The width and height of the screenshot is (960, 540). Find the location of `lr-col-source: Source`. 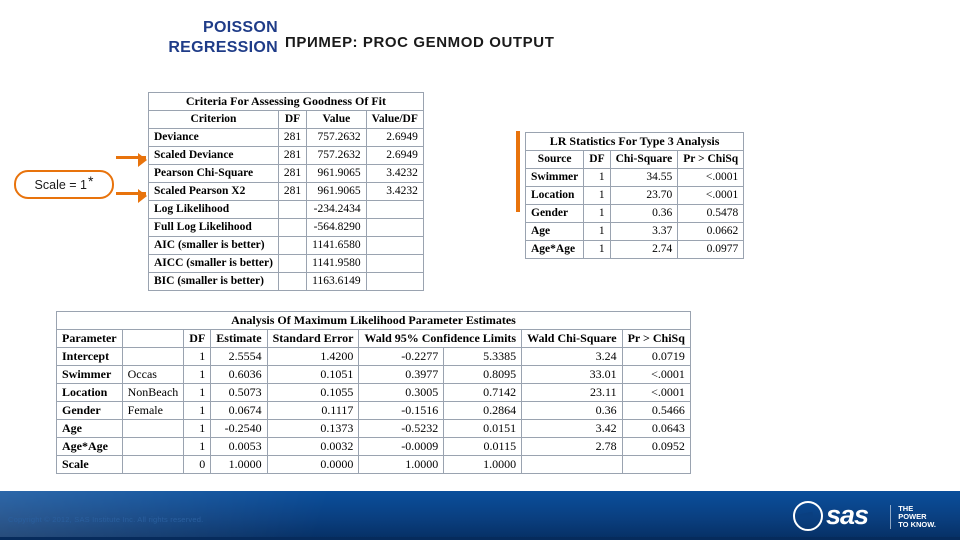

lr-col-source: Source is located at coordinates (554, 159).